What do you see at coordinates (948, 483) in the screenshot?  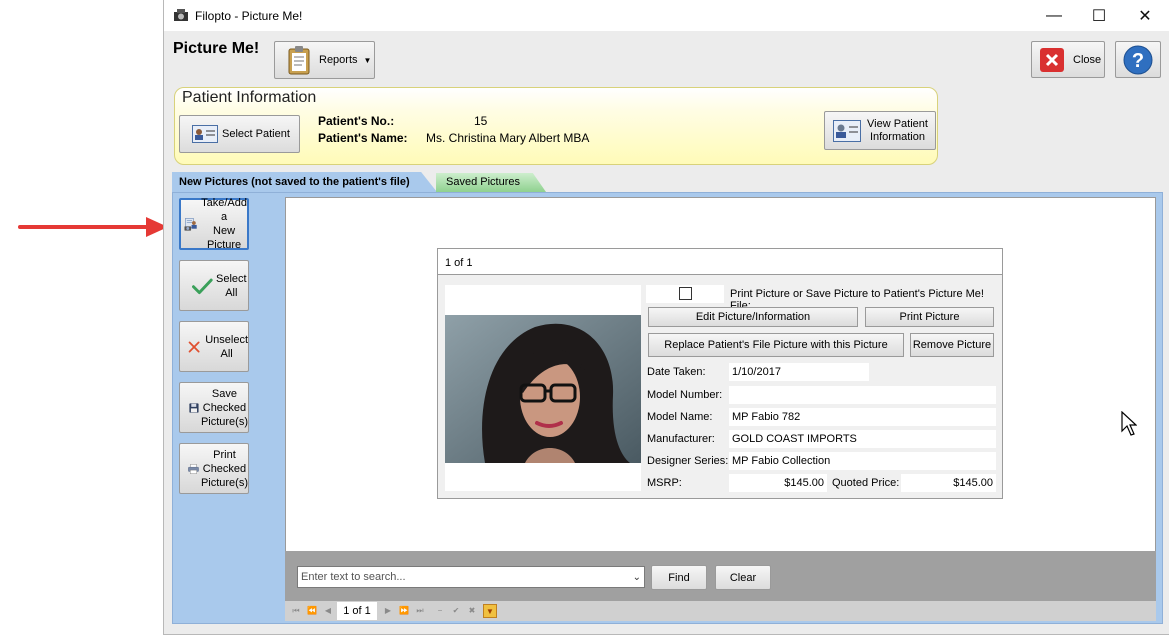 I see `quoted-price-value: $145.00` at bounding box center [948, 483].